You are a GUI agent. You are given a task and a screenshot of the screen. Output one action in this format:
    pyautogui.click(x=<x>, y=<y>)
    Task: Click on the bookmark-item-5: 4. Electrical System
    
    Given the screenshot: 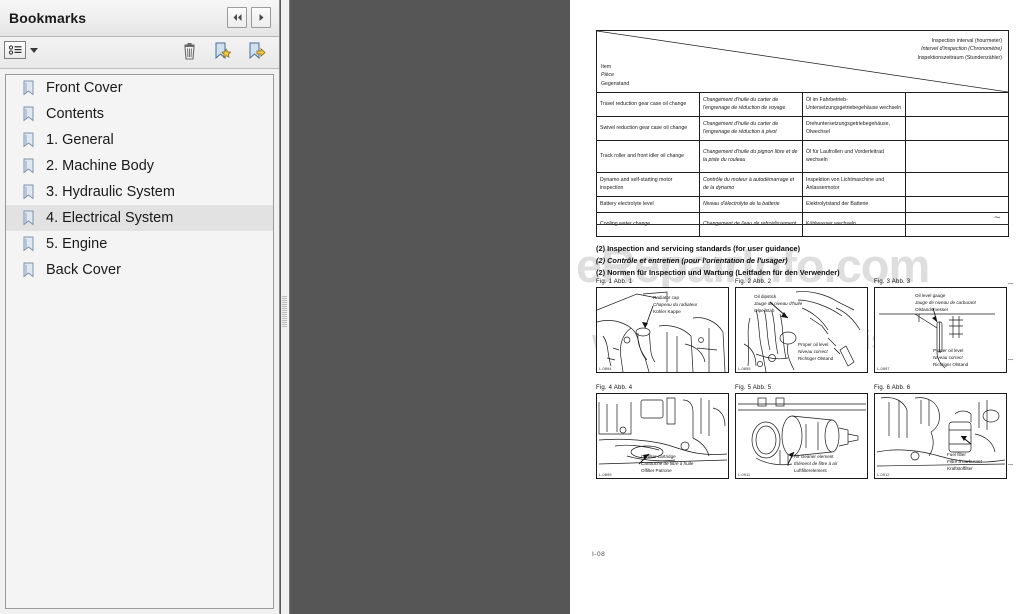 What is the action you would take?
    pyautogui.click(x=139, y=218)
    